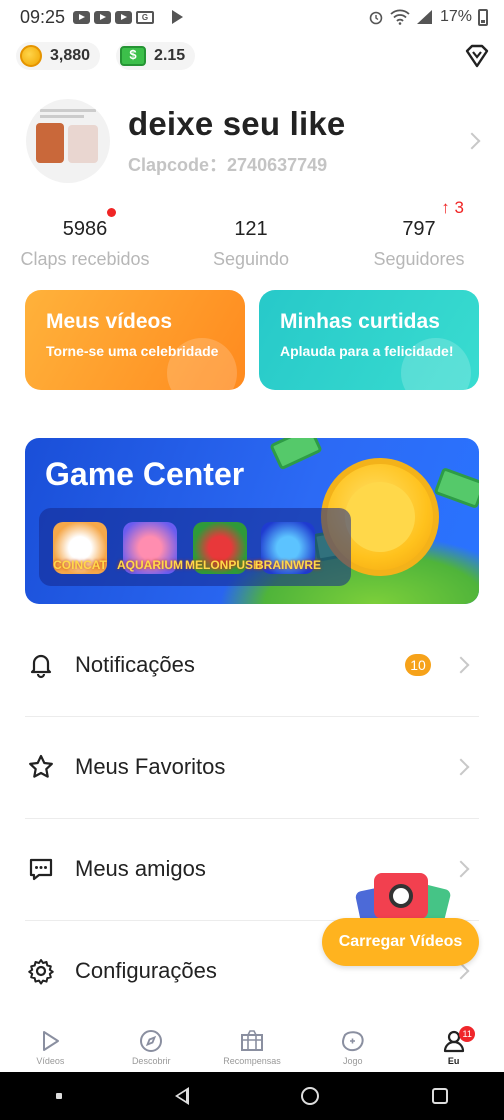 The height and width of the screenshot is (1120, 504). I want to click on stat-claps-label: Claps recebidos, so click(85, 259).